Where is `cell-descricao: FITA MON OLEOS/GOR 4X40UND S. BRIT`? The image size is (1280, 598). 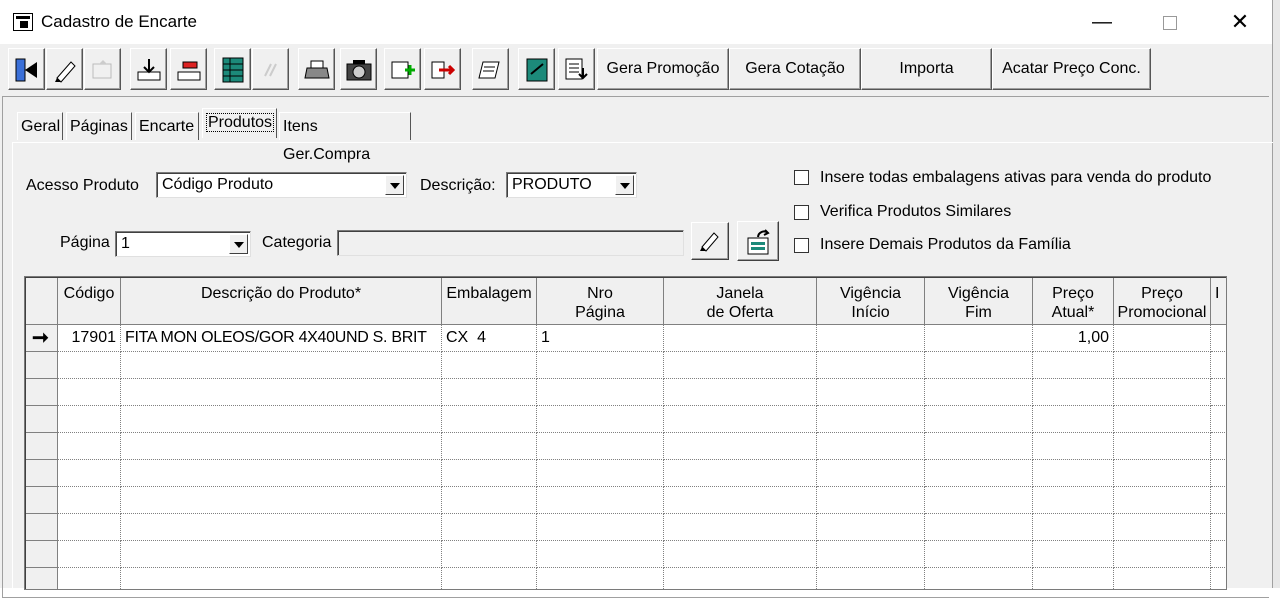 cell-descricao: FITA MON OLEOS/GOR 4X40UND S. BRIT is located at coordinates (281, 338).